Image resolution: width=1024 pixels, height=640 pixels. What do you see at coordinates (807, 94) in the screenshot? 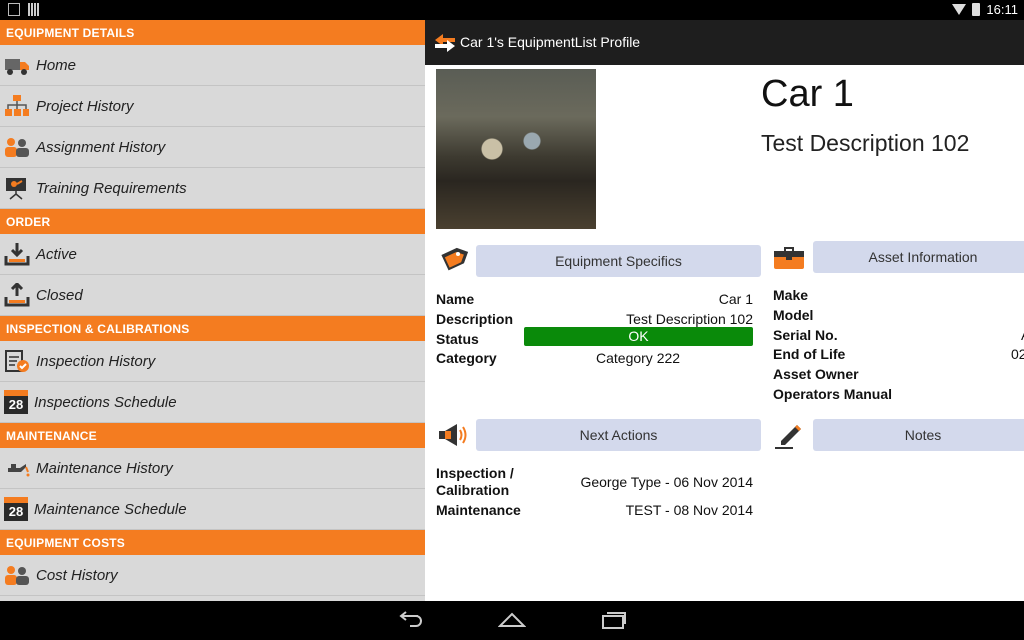
I see `equipment-name-heading: Car 1` at bounding box center [807, 94].